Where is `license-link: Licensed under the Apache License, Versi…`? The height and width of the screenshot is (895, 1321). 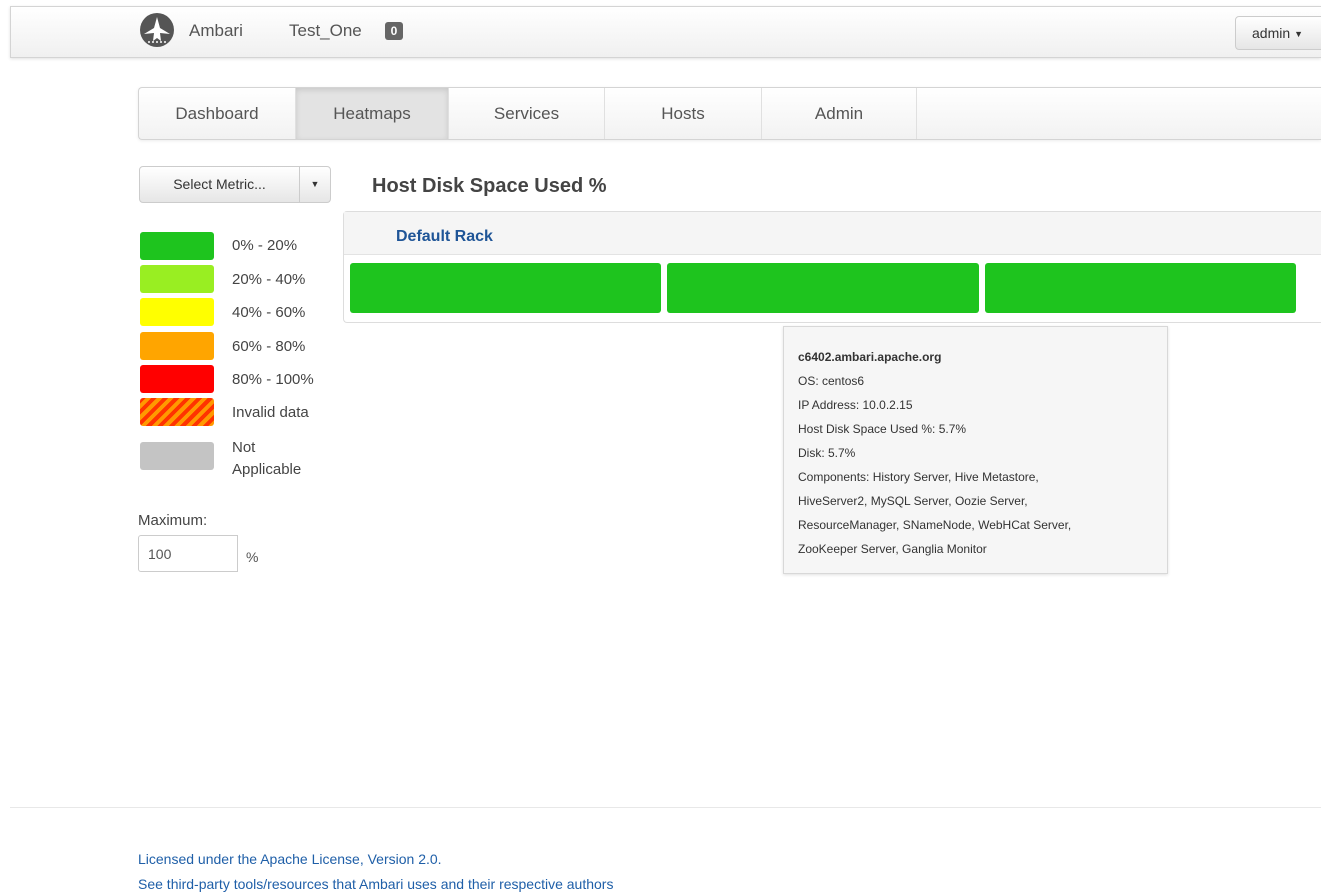
license-link: Licensed under the Apache License, Versi… is located at coordinates (290, 859).